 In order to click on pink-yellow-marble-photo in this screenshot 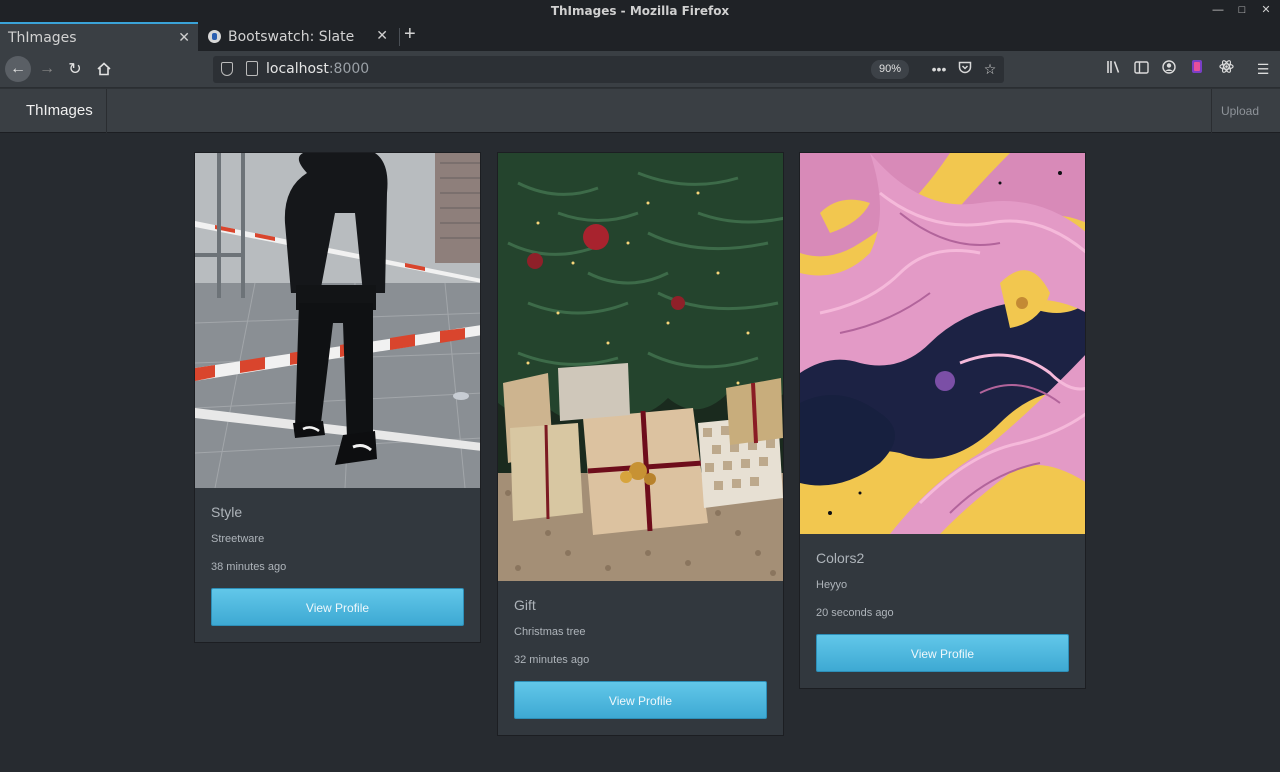, I will do `click(942, 343)`.